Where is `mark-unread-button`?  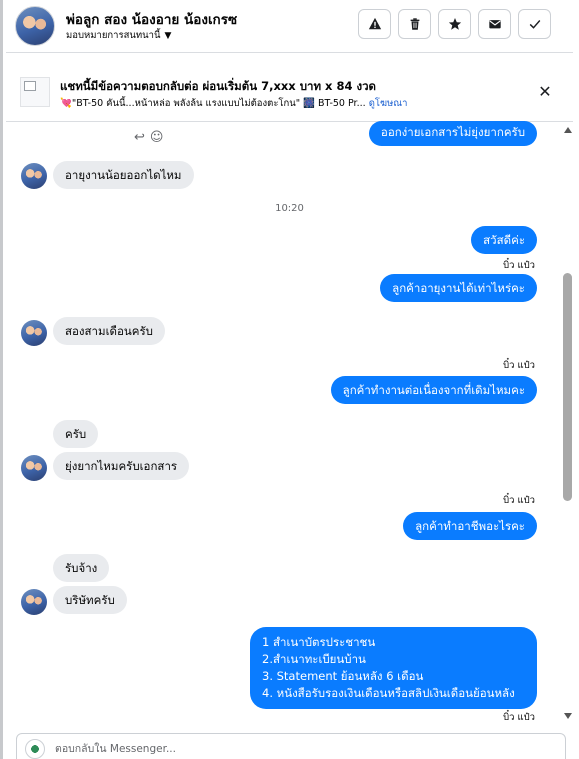
mark-unread-button is located at coordinates (494, 24).